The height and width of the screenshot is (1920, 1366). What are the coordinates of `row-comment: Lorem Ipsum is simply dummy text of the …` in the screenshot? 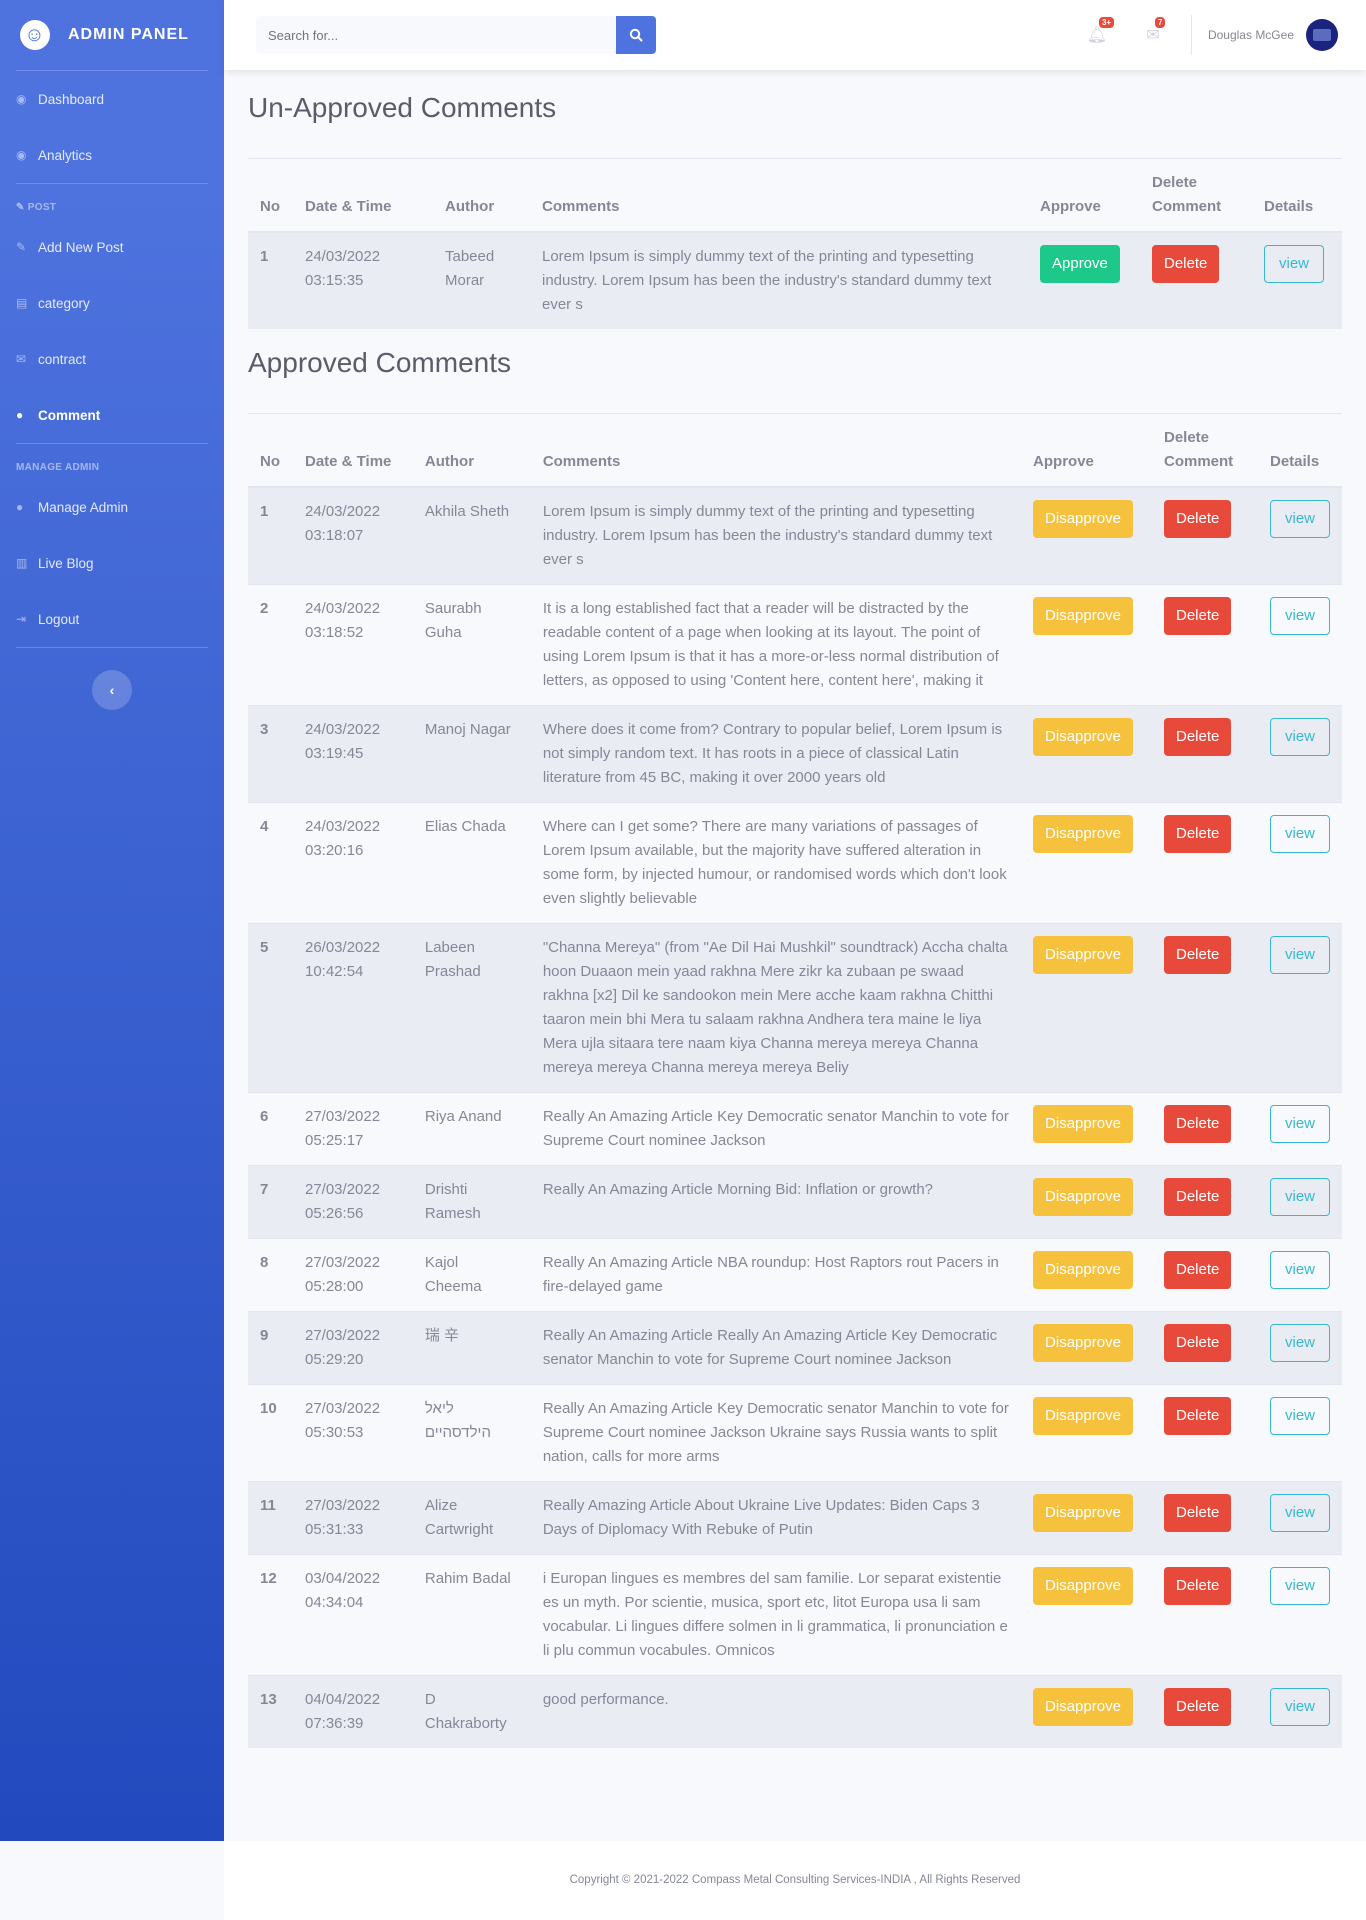 It's located at (776, 535).